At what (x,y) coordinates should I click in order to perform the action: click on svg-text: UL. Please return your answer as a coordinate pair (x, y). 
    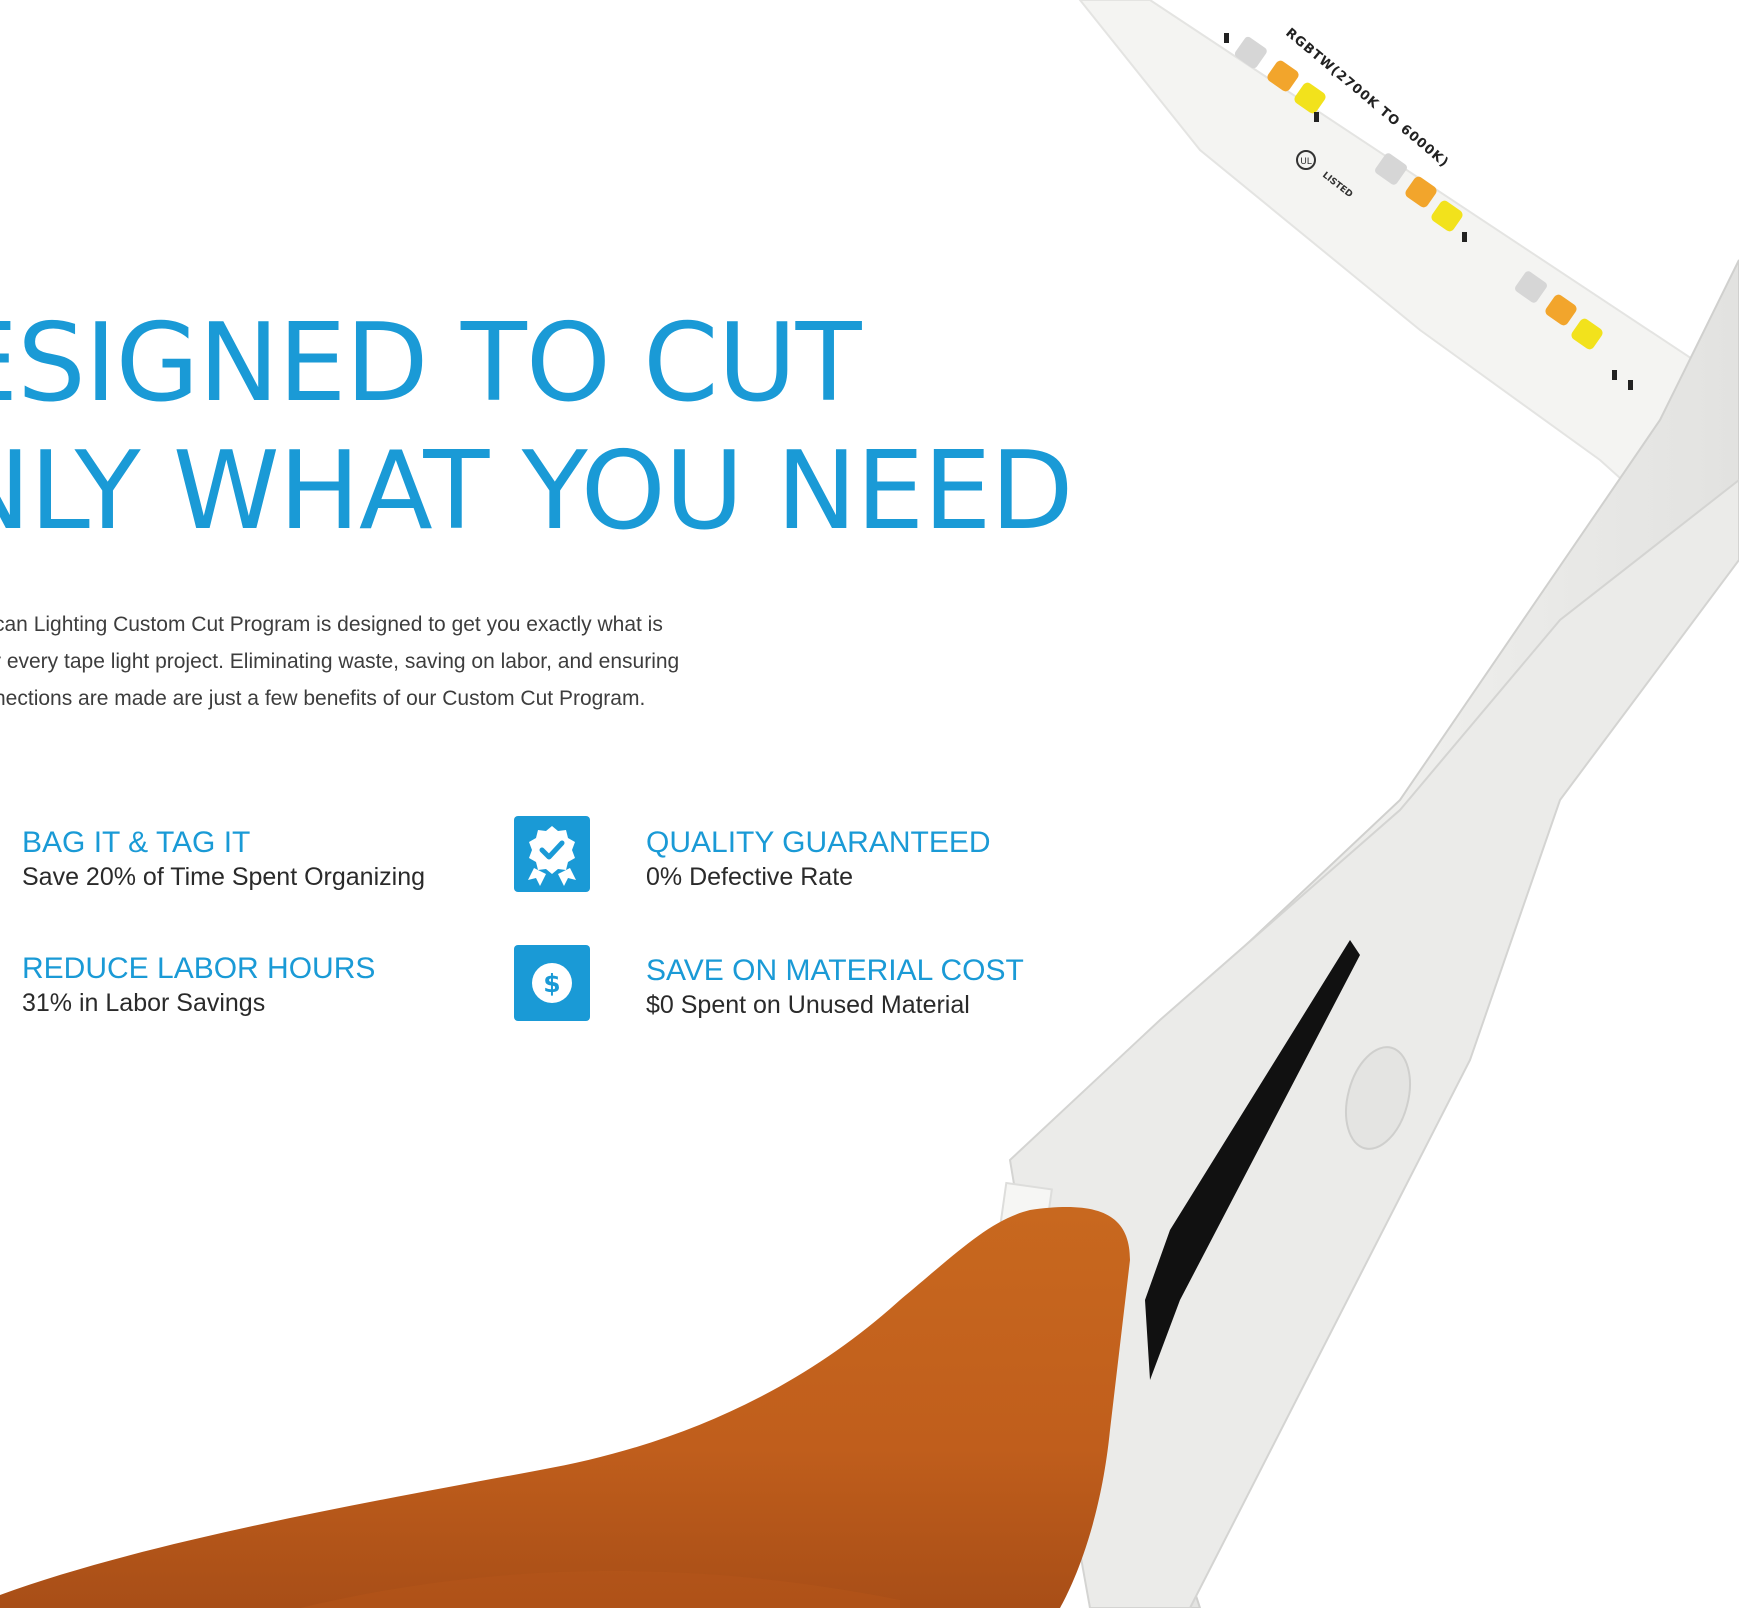
    Looking at the image, I should click on (1306, 162).